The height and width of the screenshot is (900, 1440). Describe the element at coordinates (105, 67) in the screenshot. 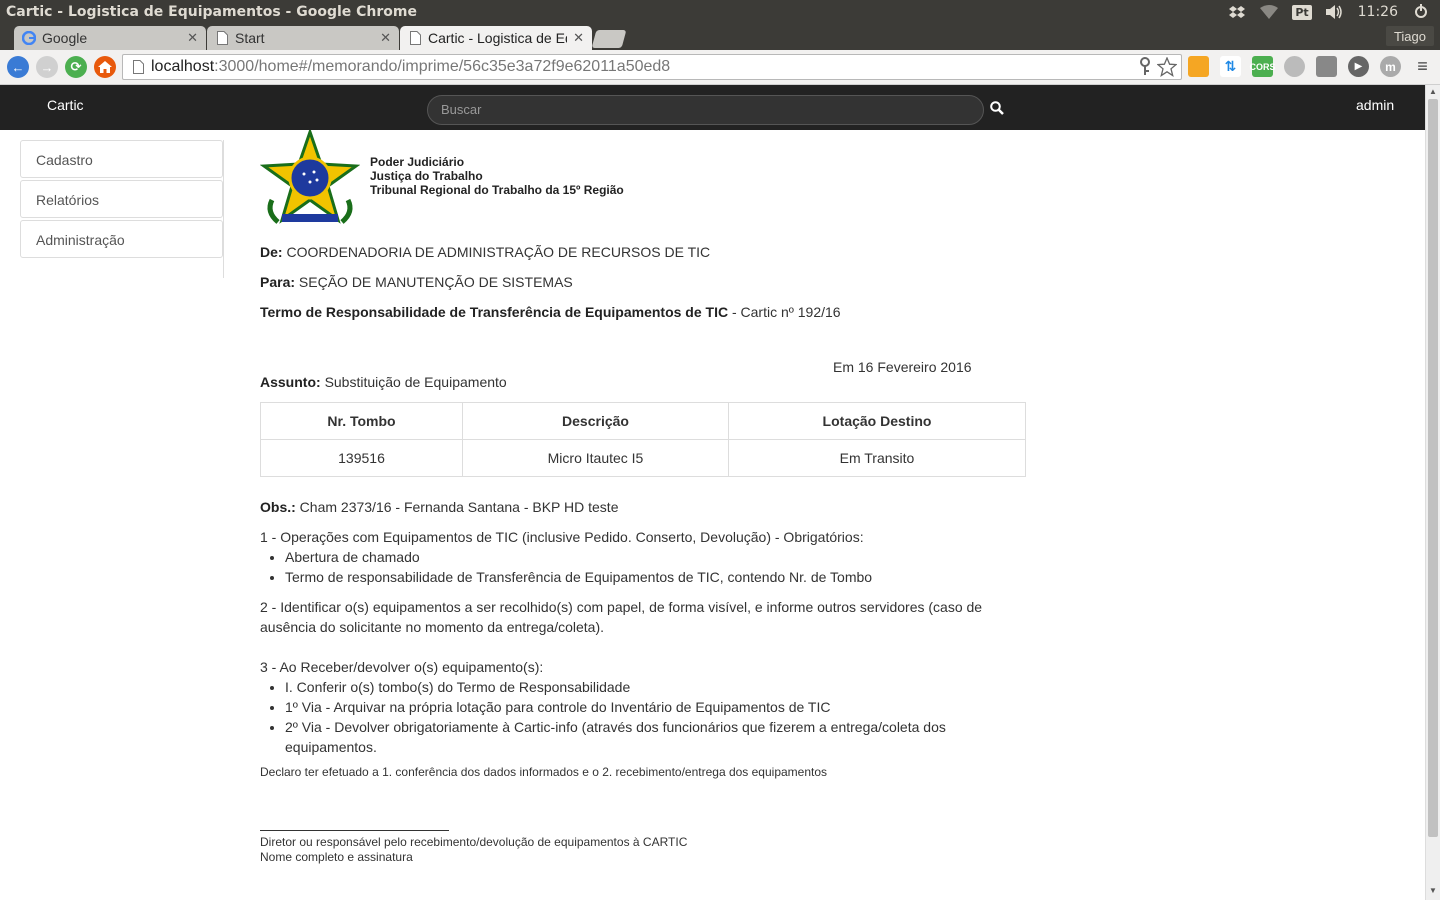

I see `home-icon` at that location.